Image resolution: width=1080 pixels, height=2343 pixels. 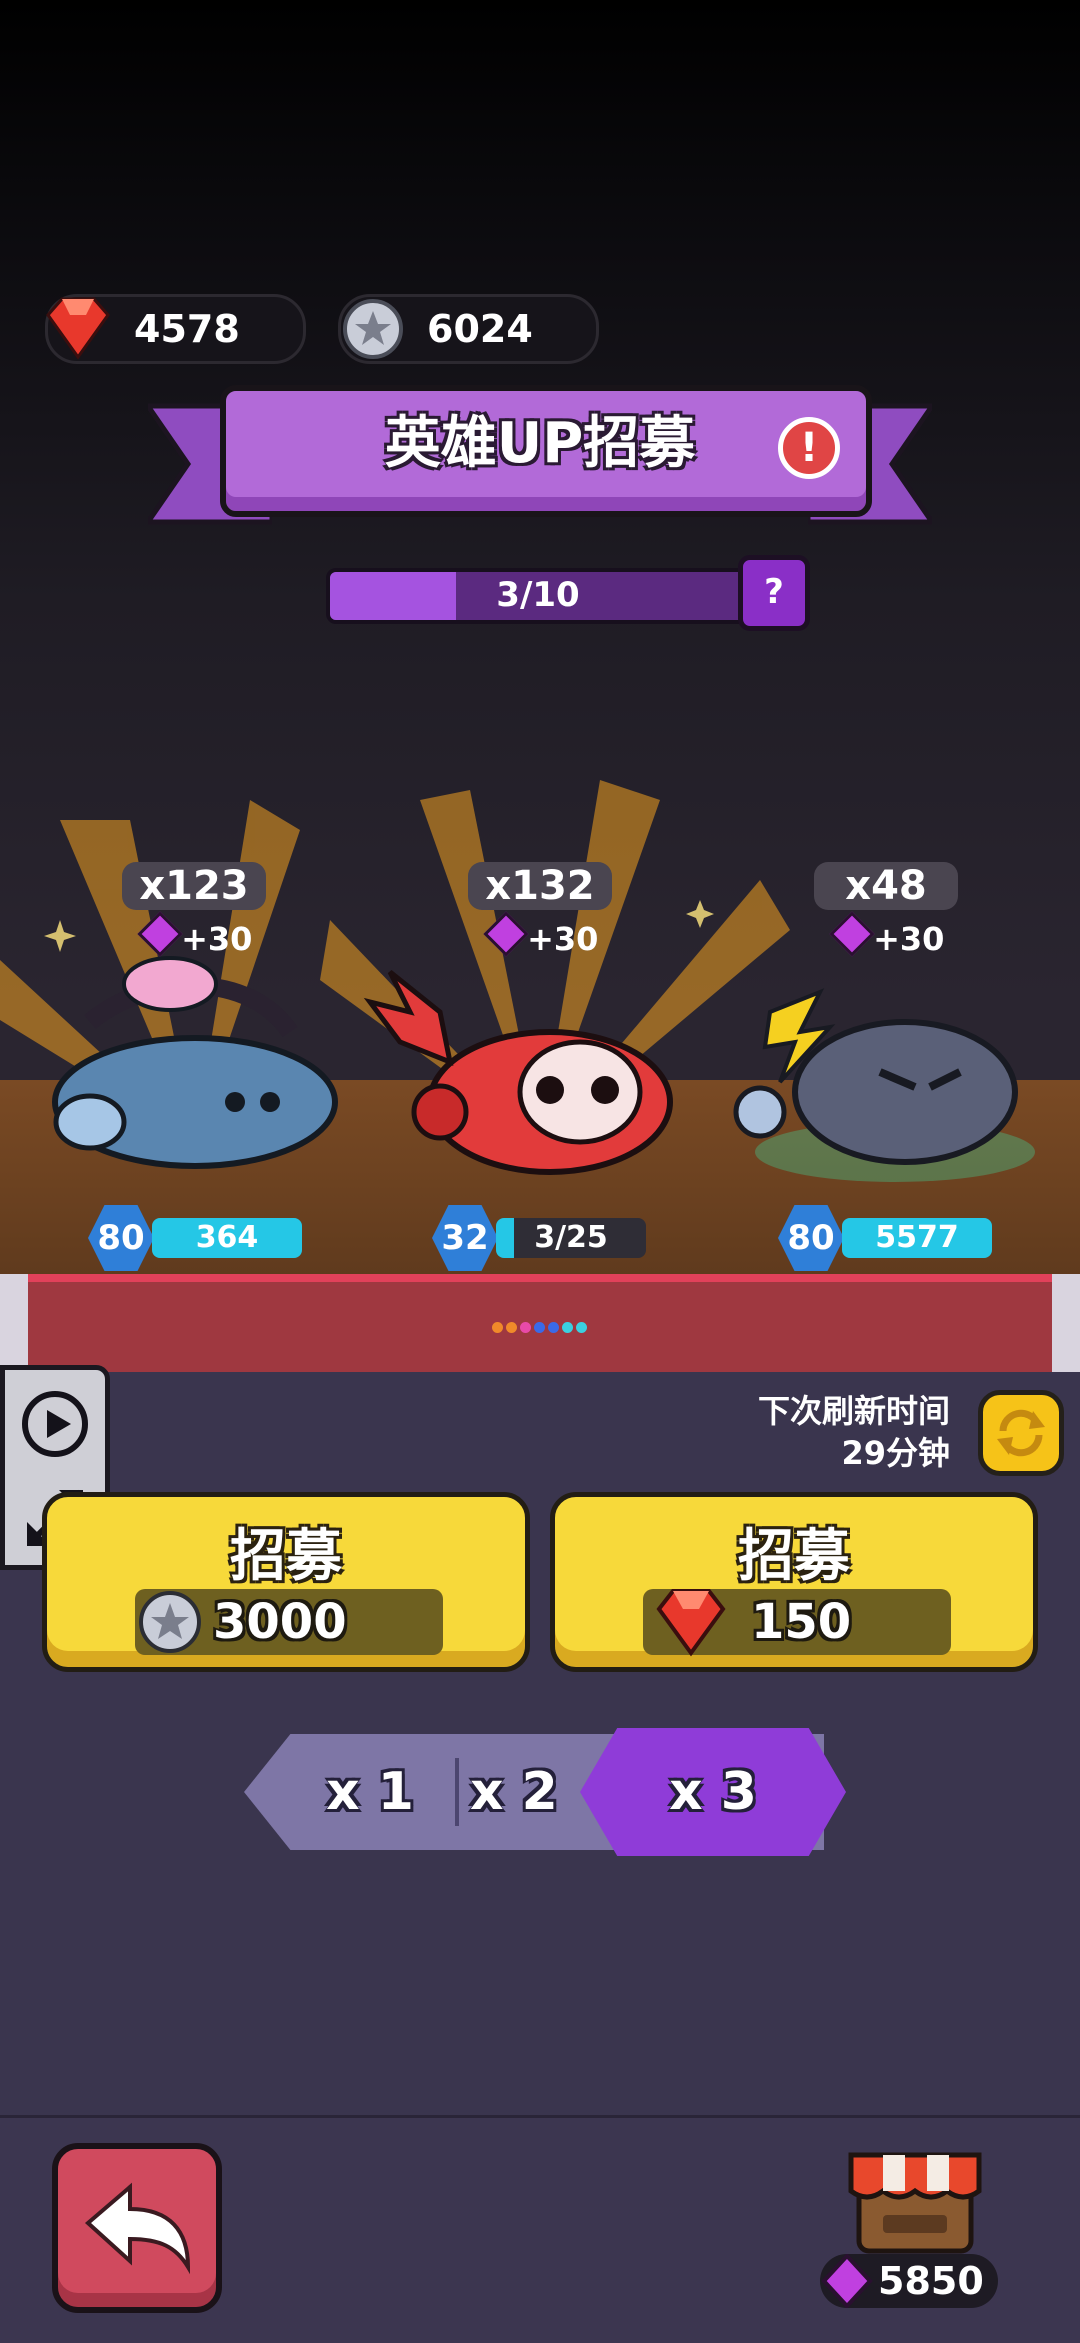 I want to click on recruit-gem-button: 招募 150, so click(x=794, y=1582).